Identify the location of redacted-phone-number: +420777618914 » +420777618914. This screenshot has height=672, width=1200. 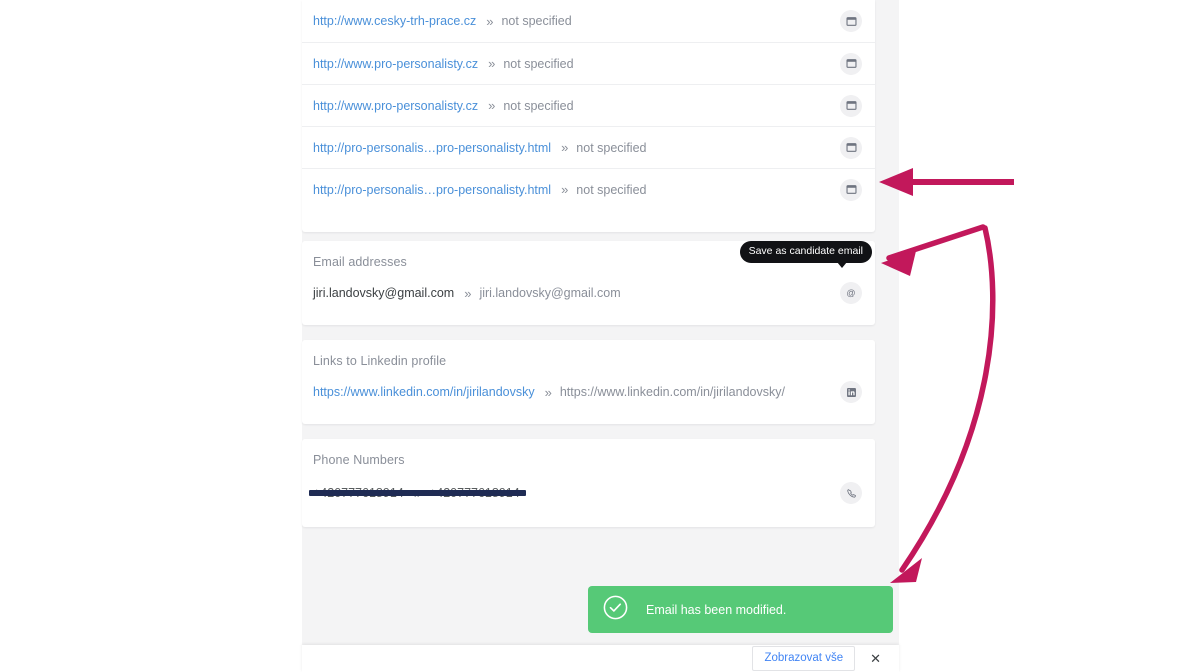
(417, 493).